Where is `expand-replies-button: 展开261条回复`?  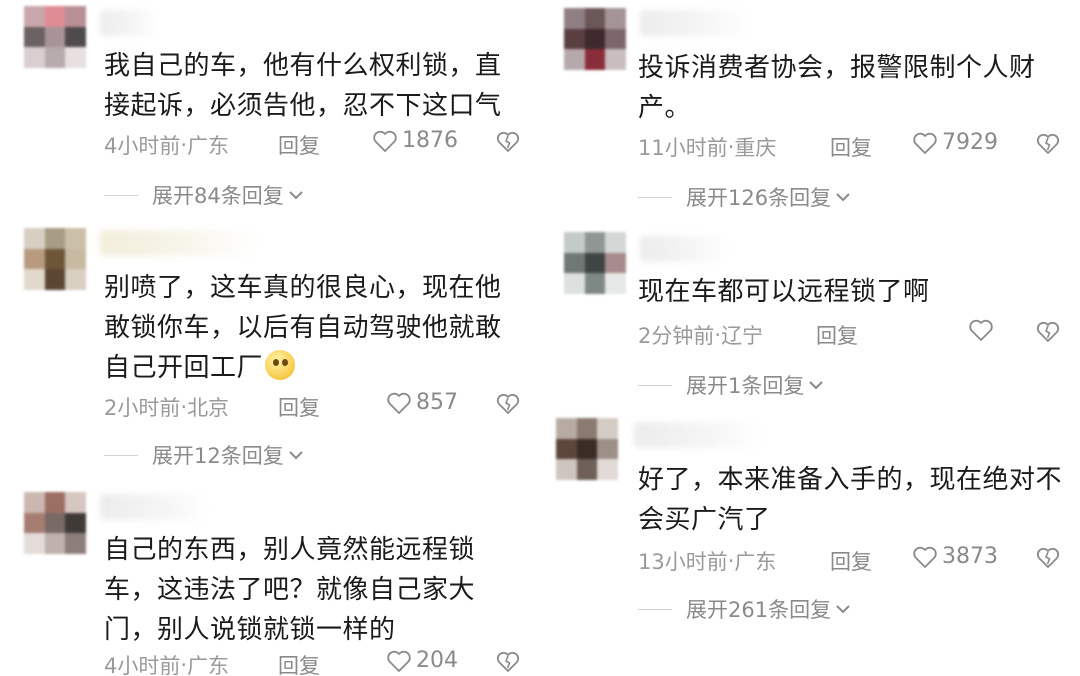 expand-replies-button: 展开261条回复 is located at coordinates (744, 609).